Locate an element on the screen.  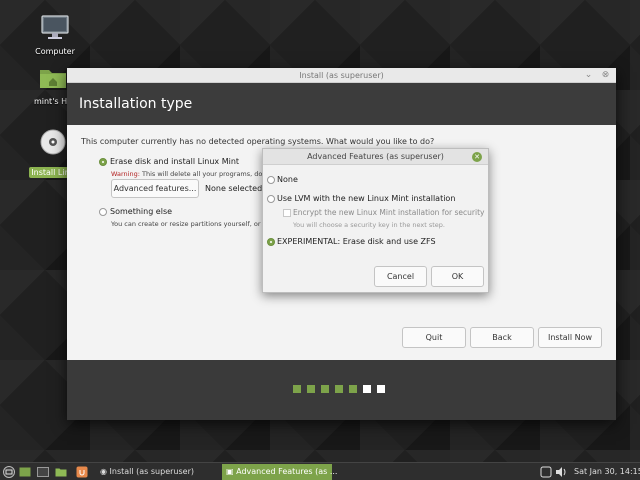
close-icon: ✕ is located at coordinates (477, 157).